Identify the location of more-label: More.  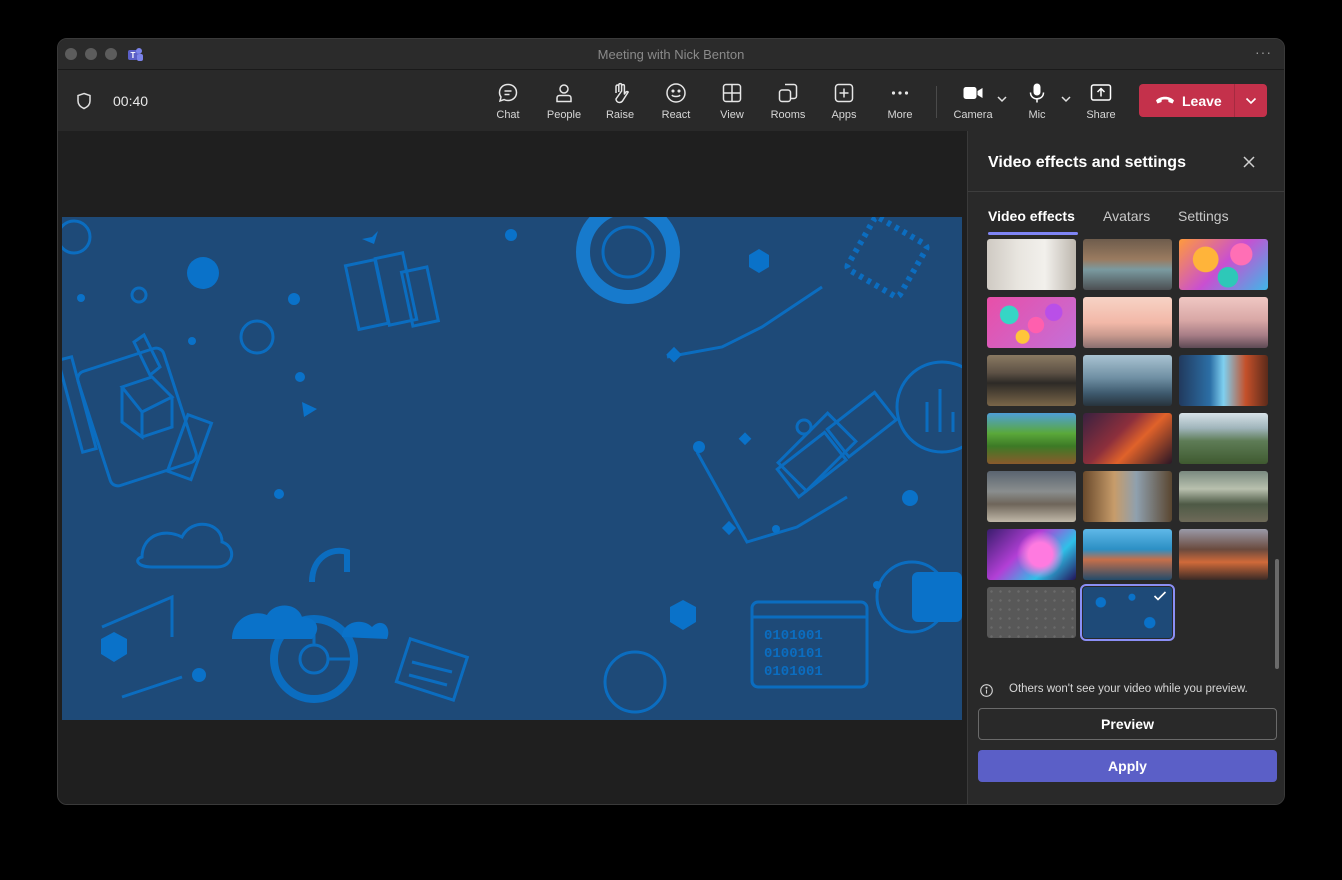
(900, 115).